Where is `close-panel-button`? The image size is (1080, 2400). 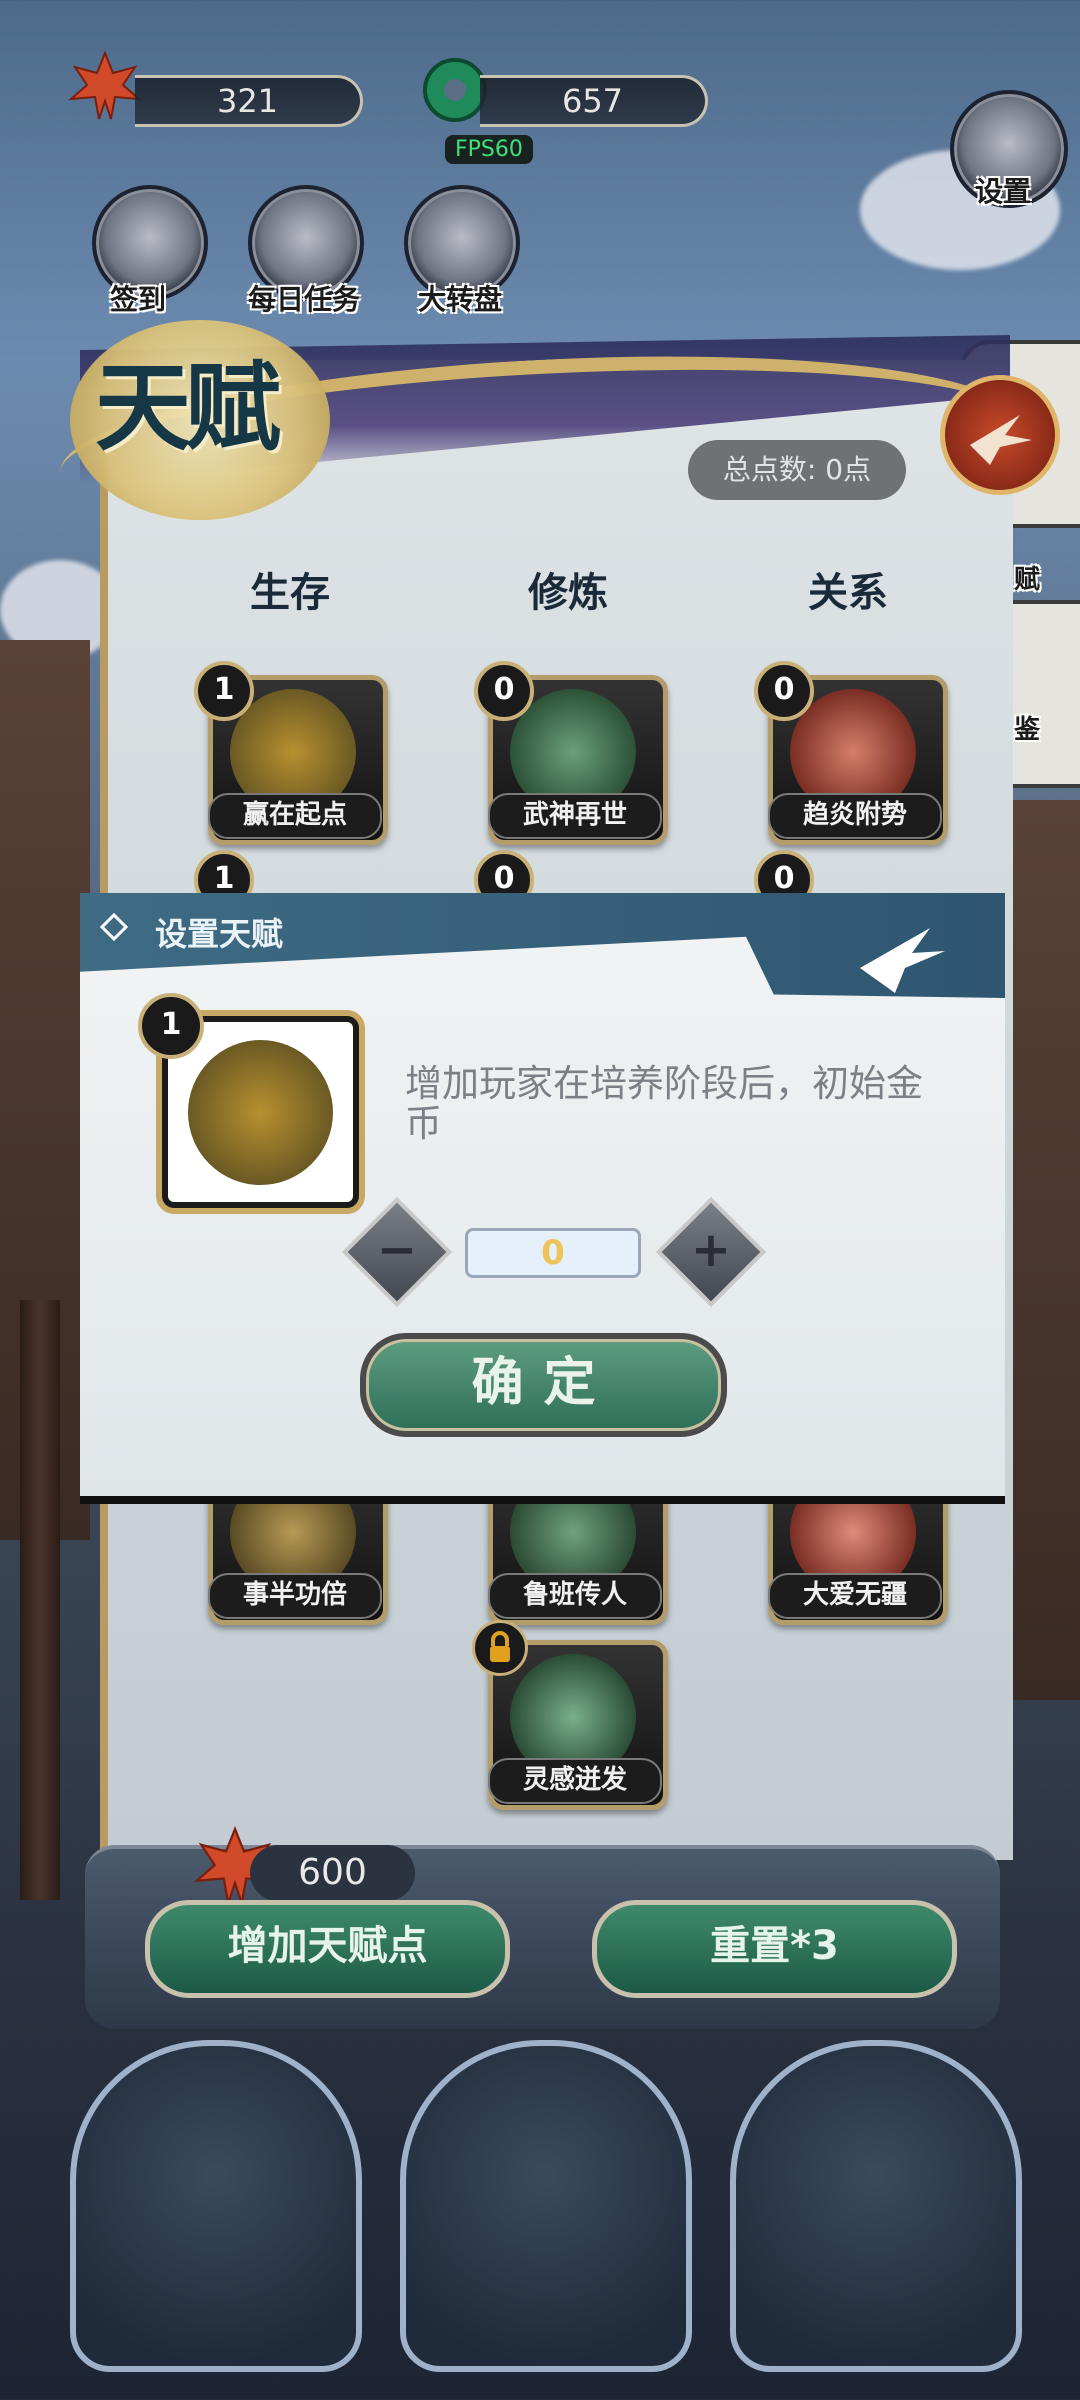 close-panel-button is located at coordinates (1000, 435).